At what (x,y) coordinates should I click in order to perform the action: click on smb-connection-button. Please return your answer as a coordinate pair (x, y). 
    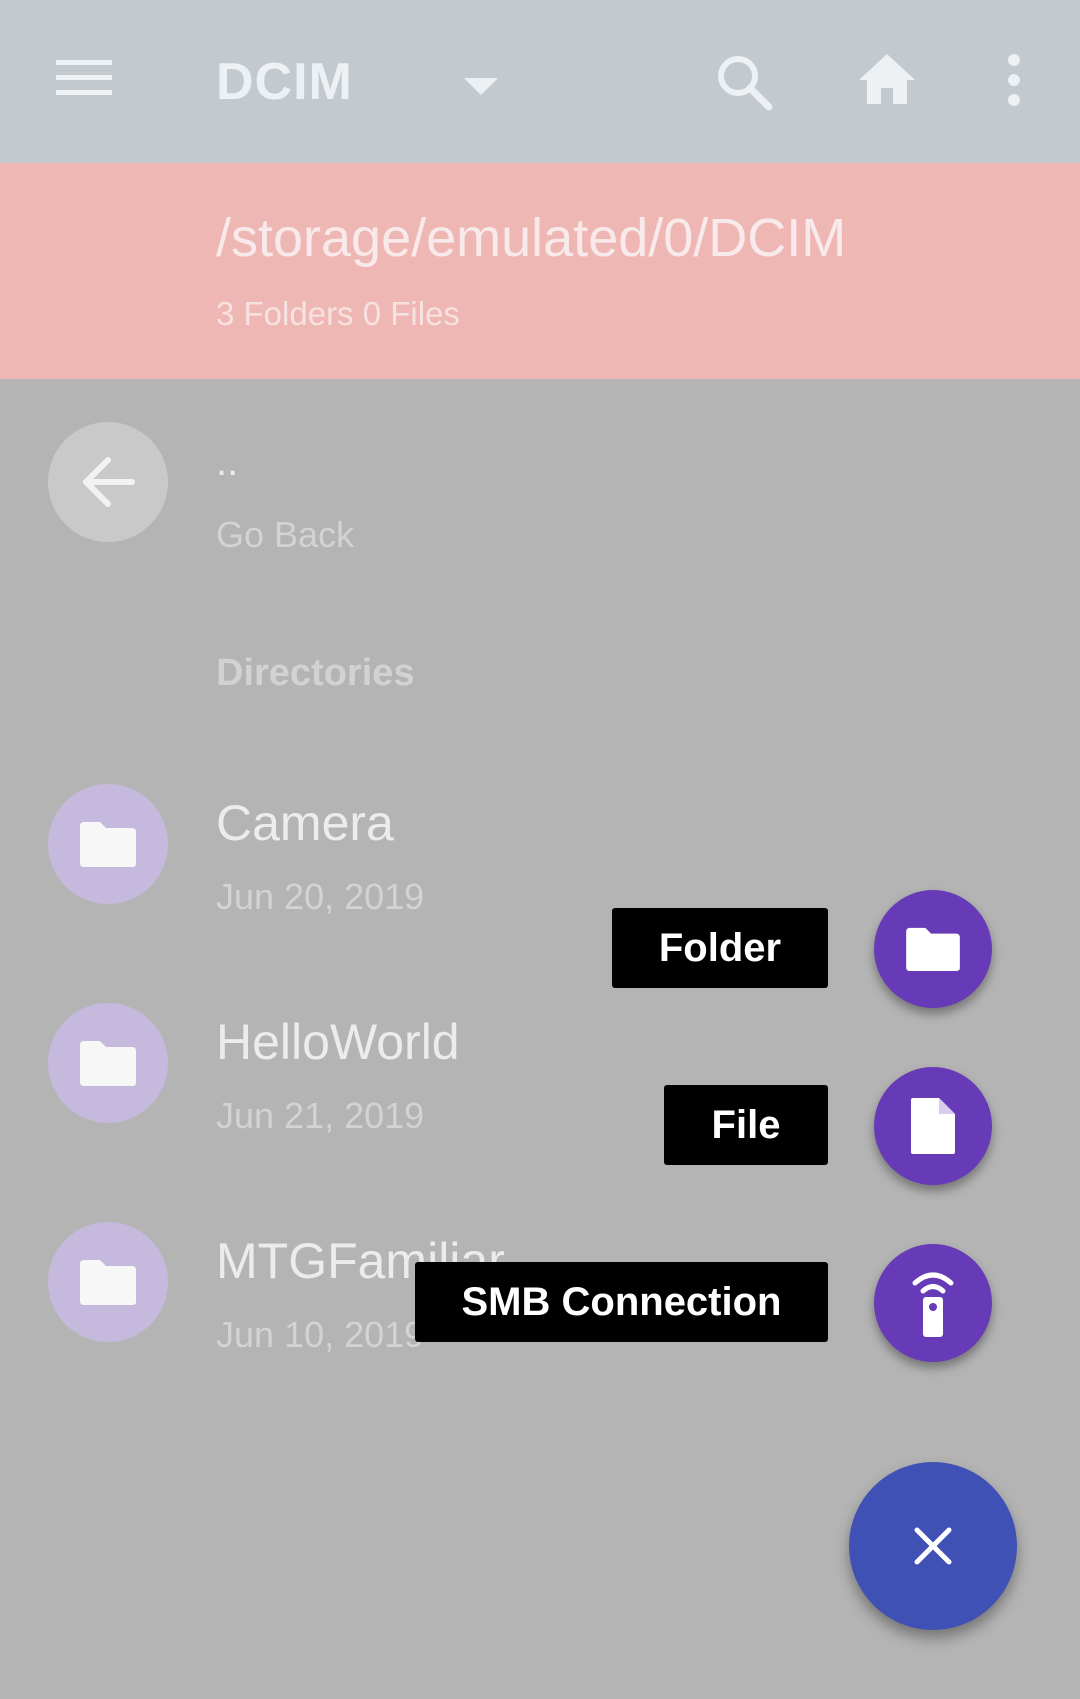
    Looking at the image, I should click on (933, 1303).